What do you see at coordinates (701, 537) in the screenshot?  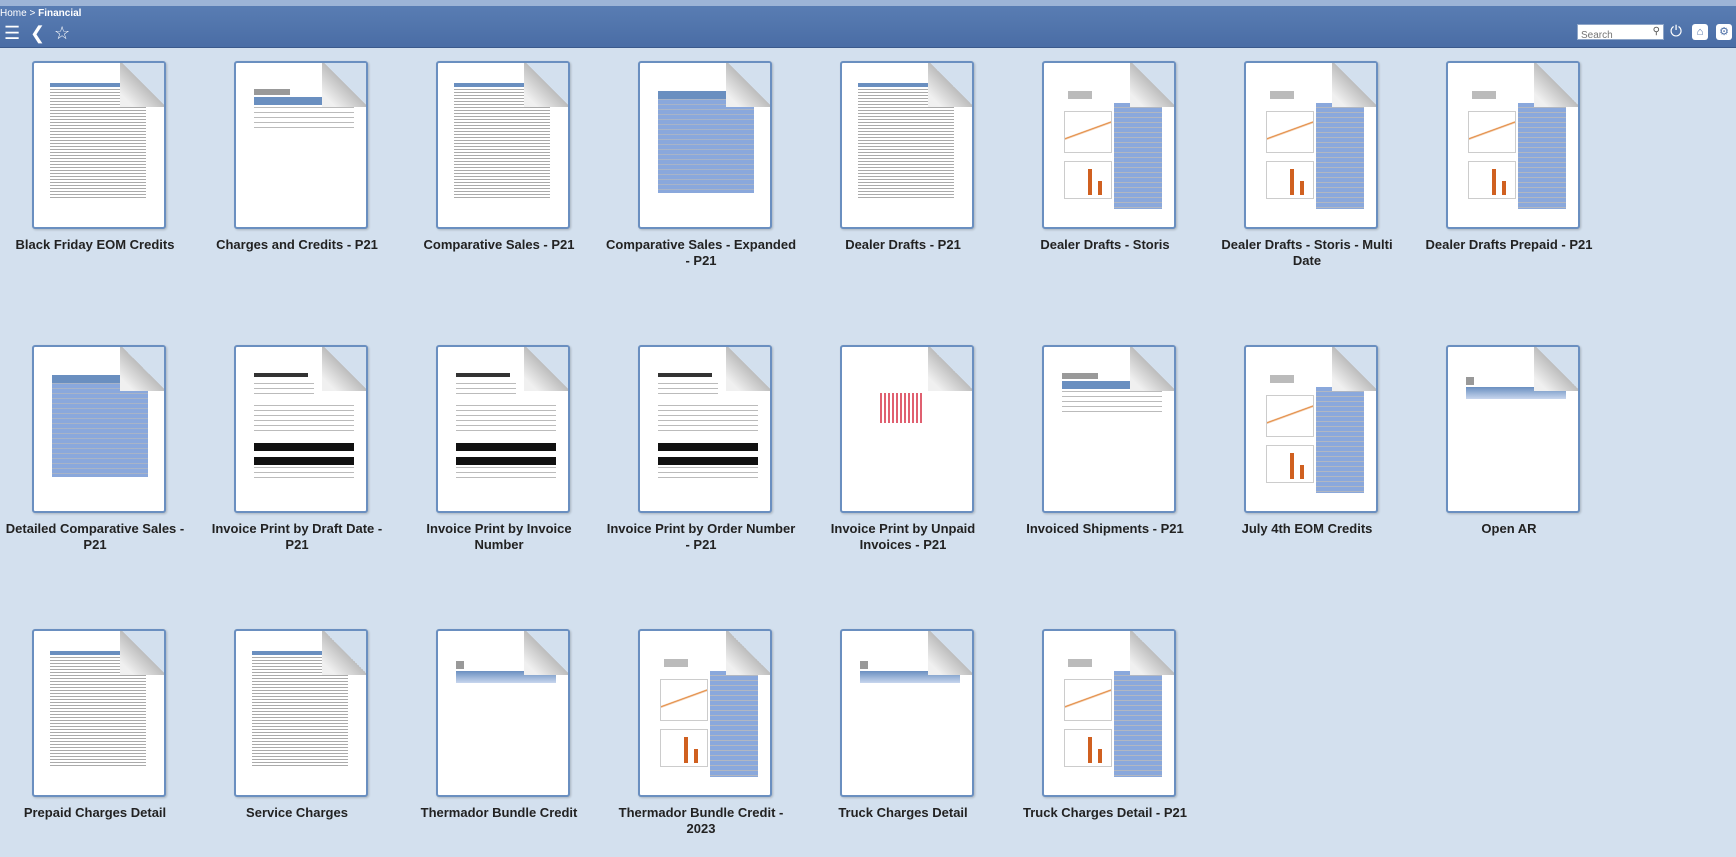 I see `report-label: Invoice Print by Order Number - P21` at bounding box center [701, 537].